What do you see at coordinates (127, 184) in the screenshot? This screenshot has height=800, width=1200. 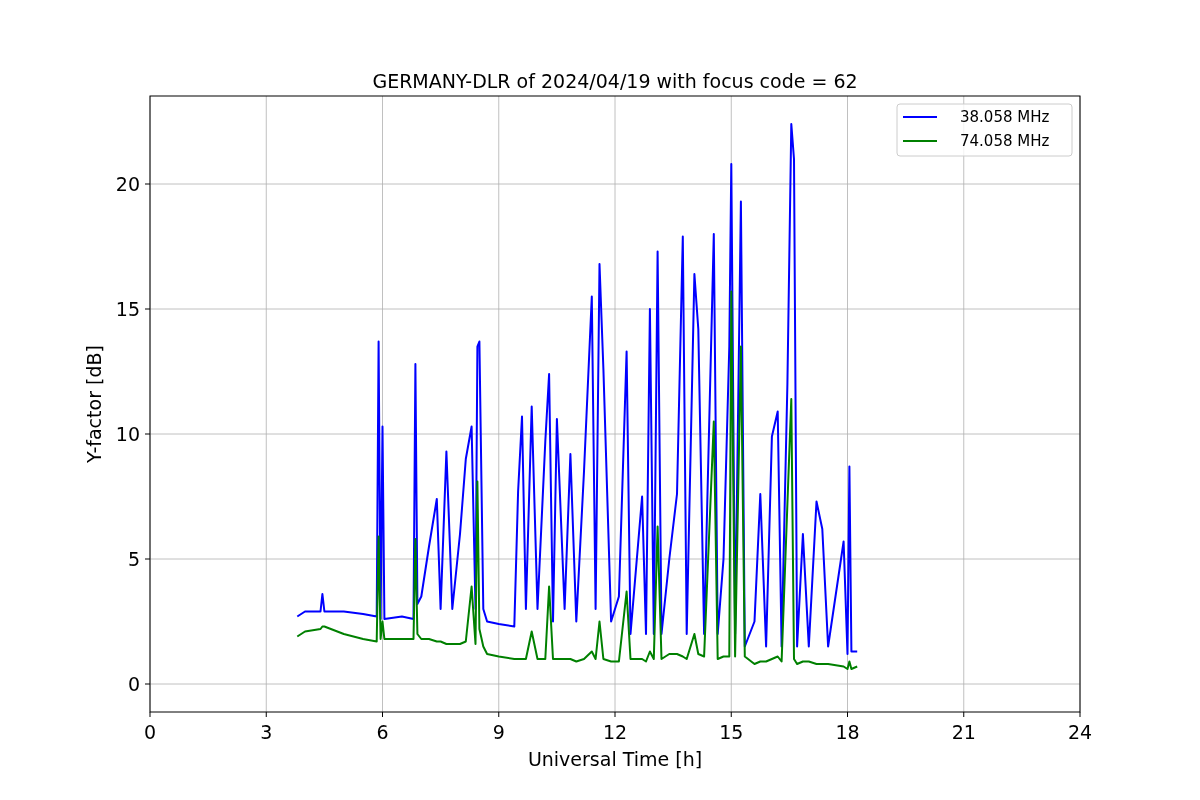 I see `y-tick-label: 20` at bounding box center [127, 184].